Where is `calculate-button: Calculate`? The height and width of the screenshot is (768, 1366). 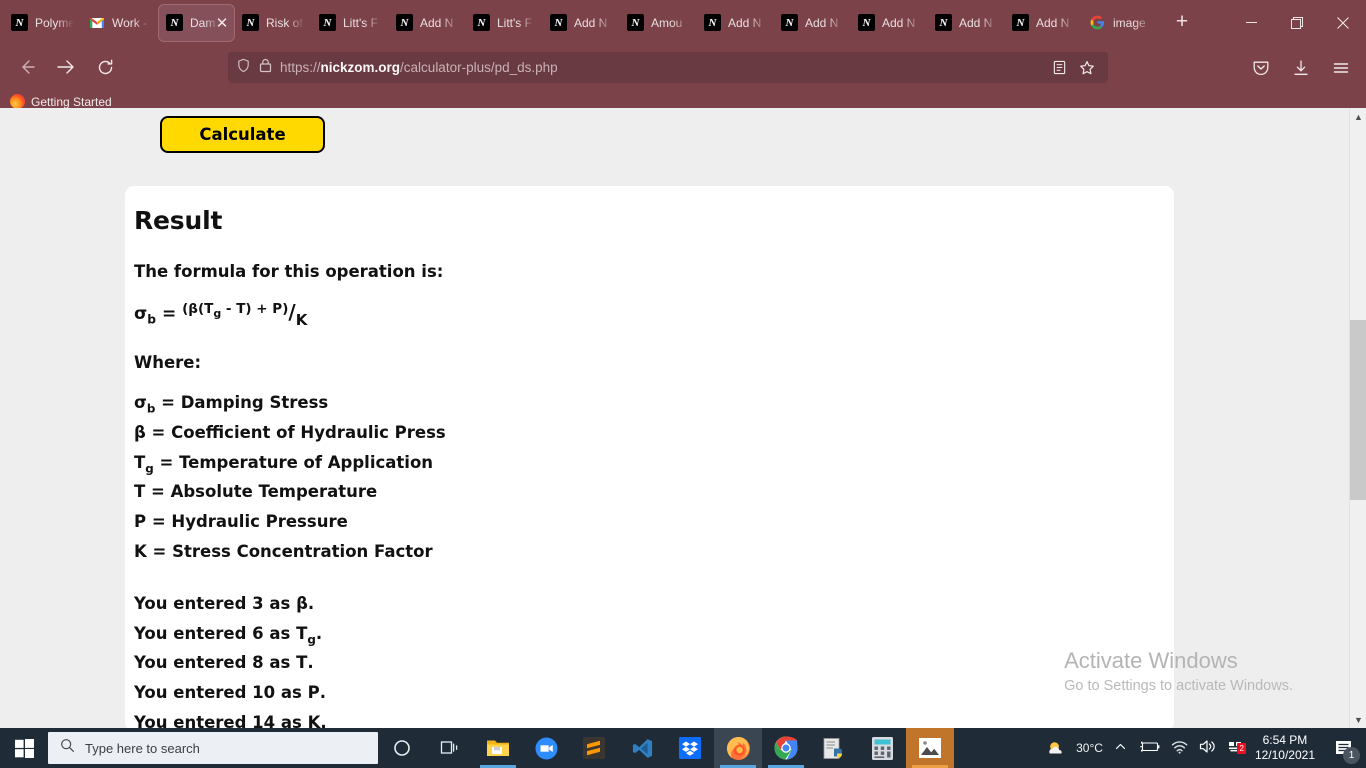 calculate-button: Calculate is located at coordinates (242, 134).